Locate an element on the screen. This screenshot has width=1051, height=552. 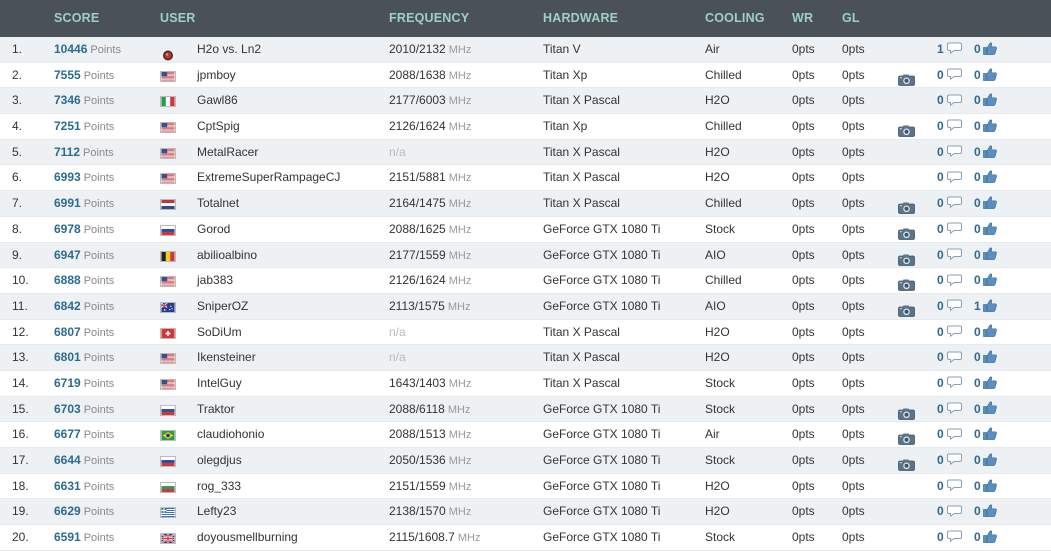
score: 7555 Points is located at coordinates (84, 76).